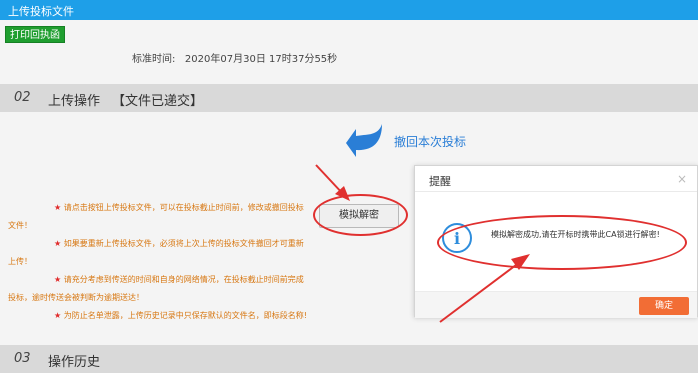 The image size is (698, 373). Describe the element at coordinates (556, 304) in the screenshot. I see `dialog-footer: 确定` at that location.